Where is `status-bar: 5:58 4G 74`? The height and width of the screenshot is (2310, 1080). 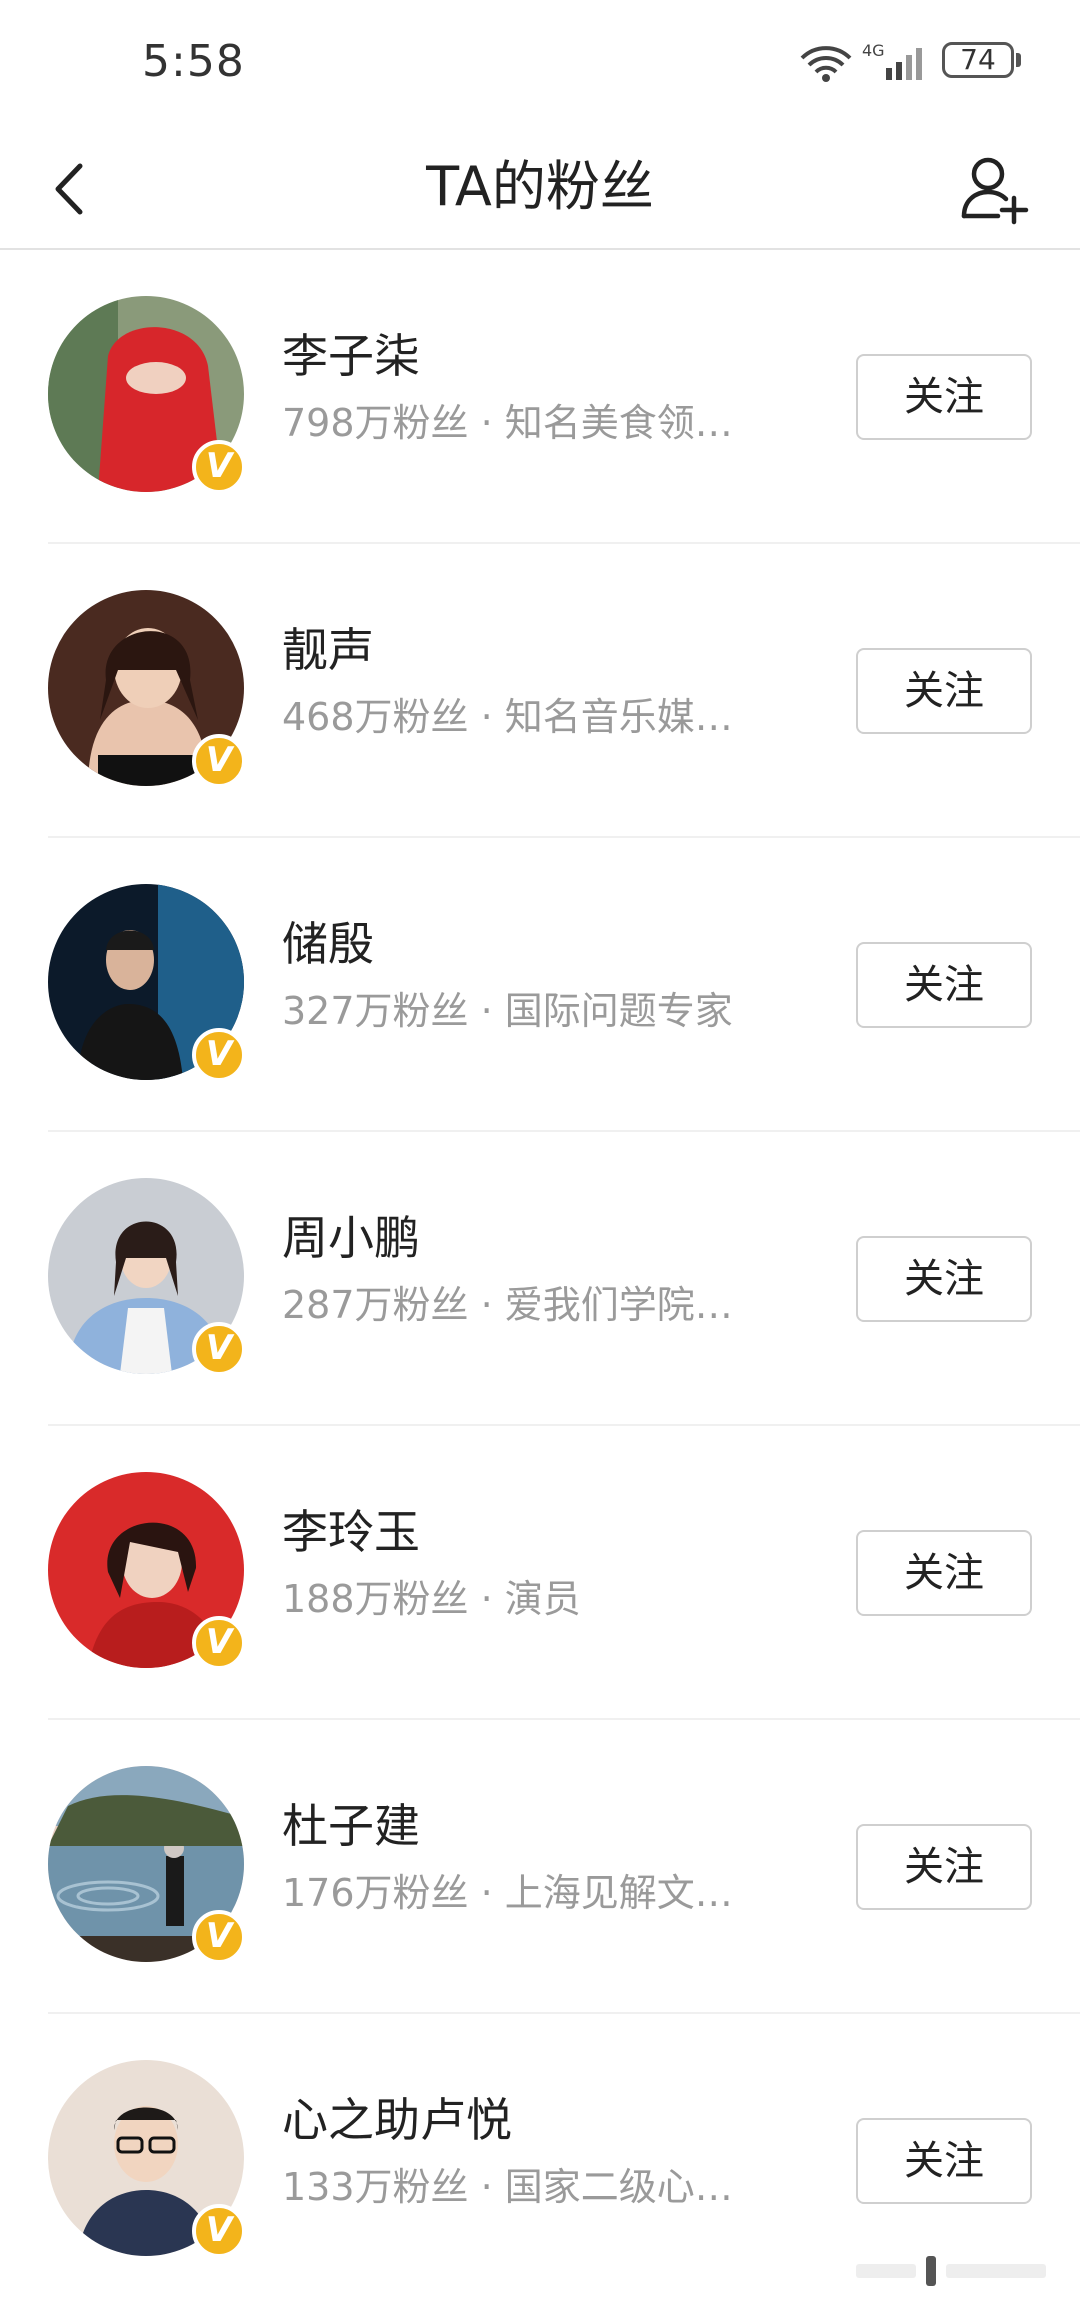 status-bar: 5:58 4G 74 is located at coordinates (540, 65).